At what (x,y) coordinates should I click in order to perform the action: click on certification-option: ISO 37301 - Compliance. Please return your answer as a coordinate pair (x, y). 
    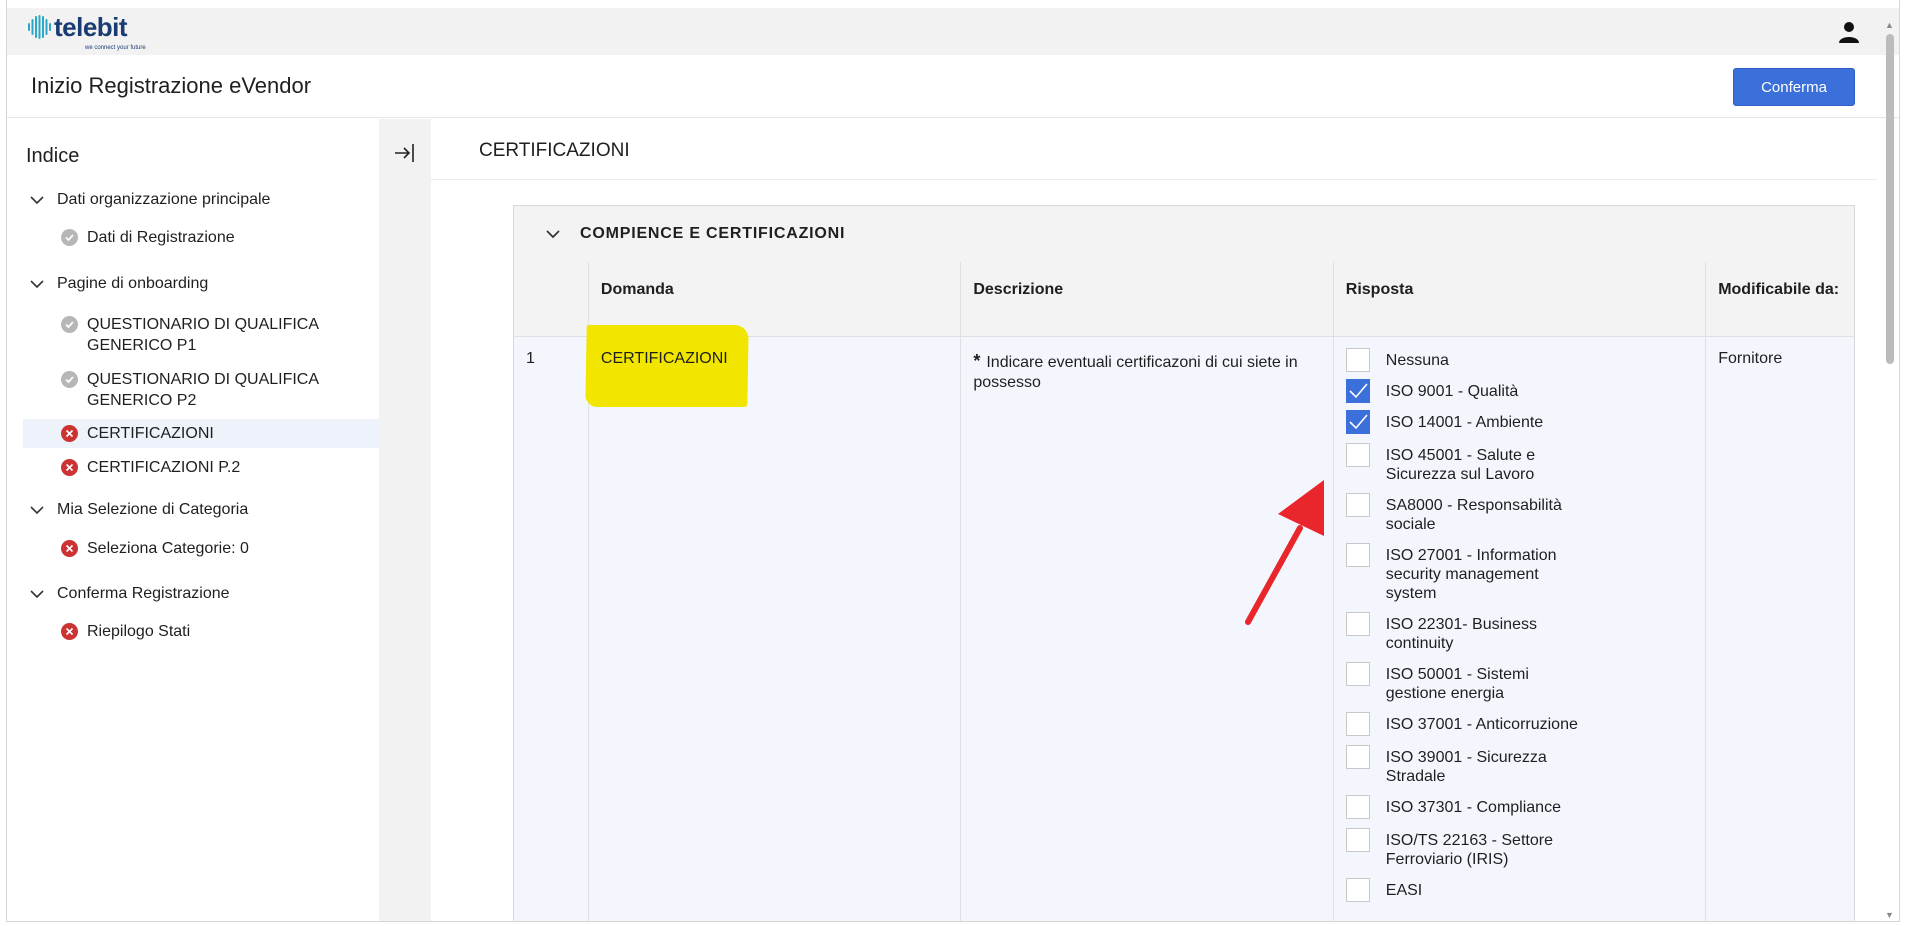
    Looking at the image, I should click on (1519, 807).